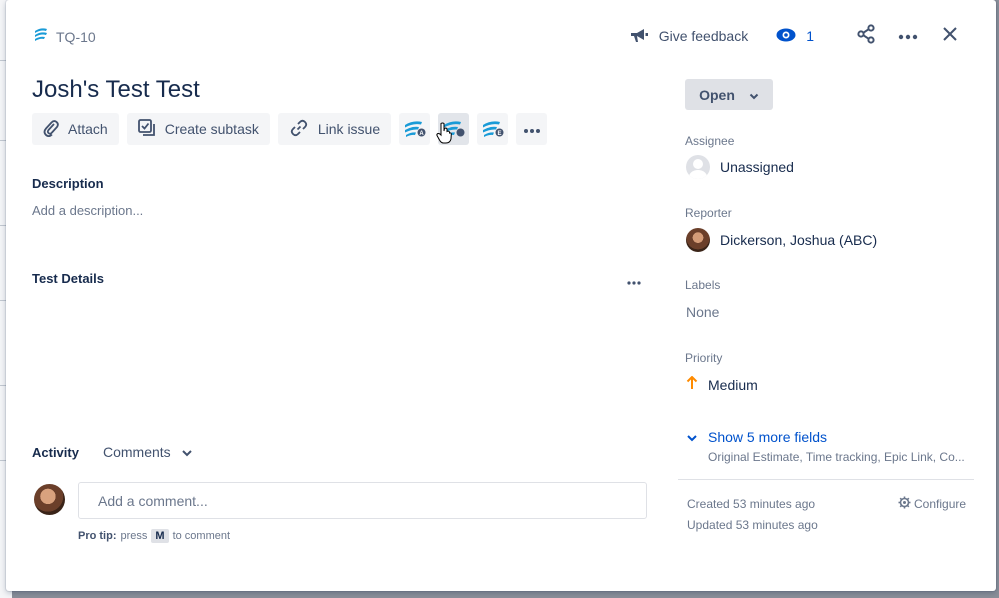 The width and height of the screenshot is (999, 598). Describe the element at coordinates (733, 384) in the screenshot. I see `priority-value: Medium` at that location.